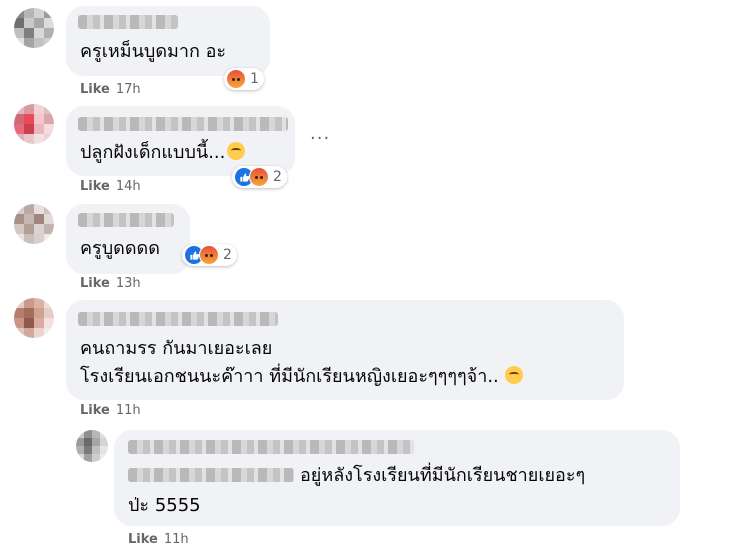 Image resolution: width=733 pixels, height=554 pixels. I want to click on comment-text: ครูบูดดดด, so click(120, 248).